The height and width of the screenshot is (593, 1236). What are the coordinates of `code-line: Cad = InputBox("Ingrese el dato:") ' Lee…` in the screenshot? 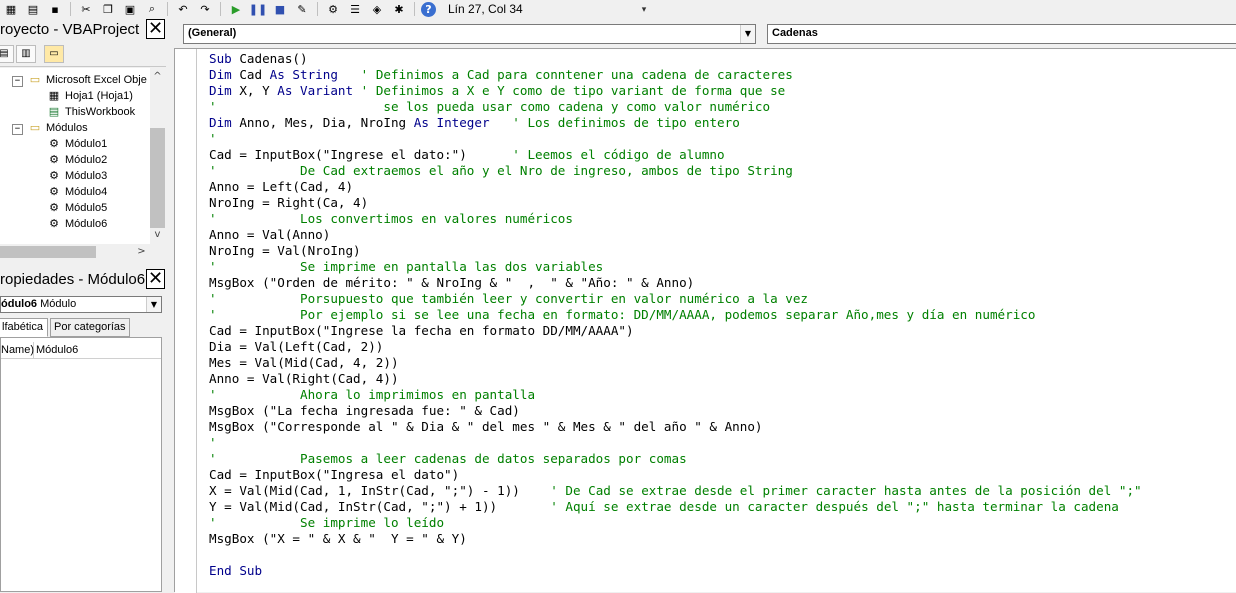 It's located at (675, 155).